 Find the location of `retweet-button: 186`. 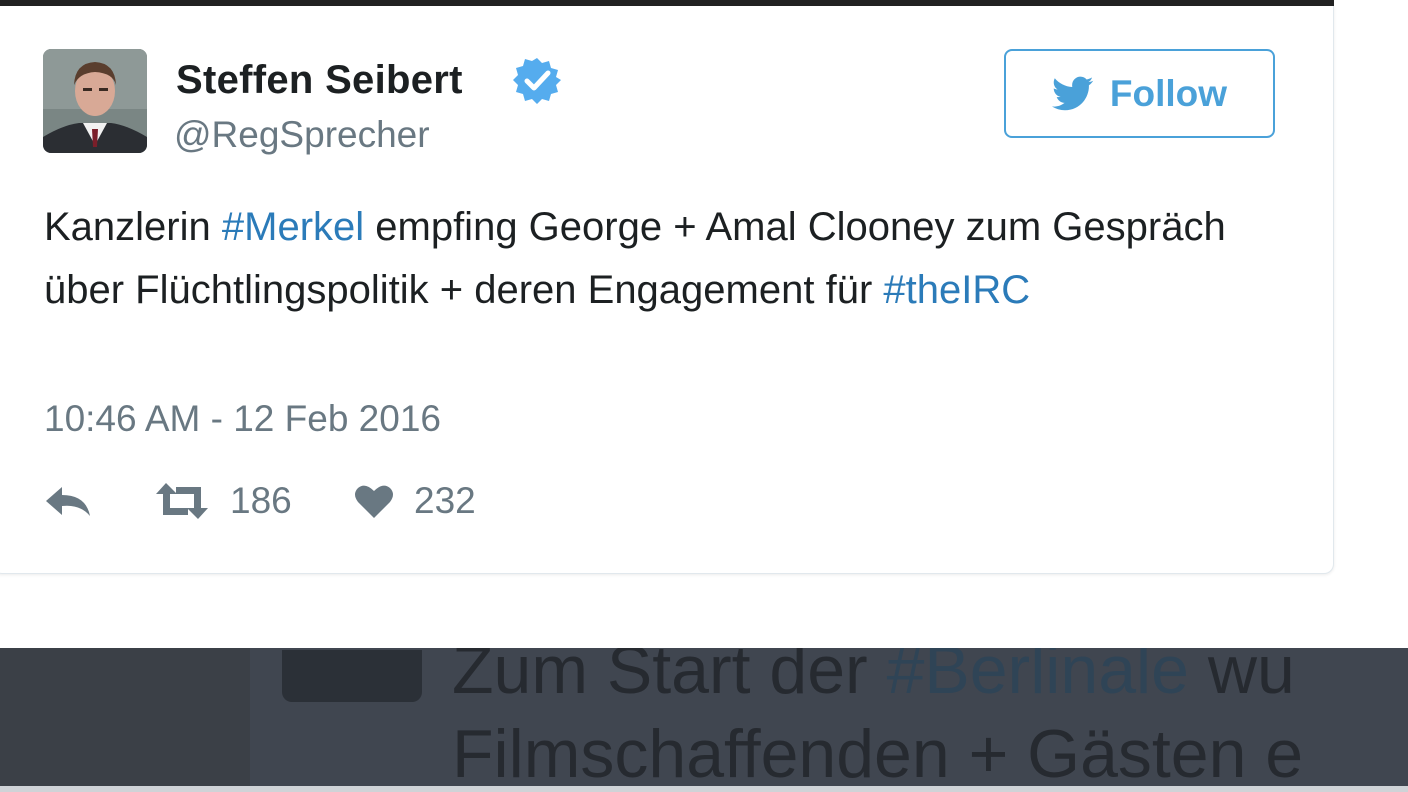

retweet-button: 186 is located at coordinates (223, 501).